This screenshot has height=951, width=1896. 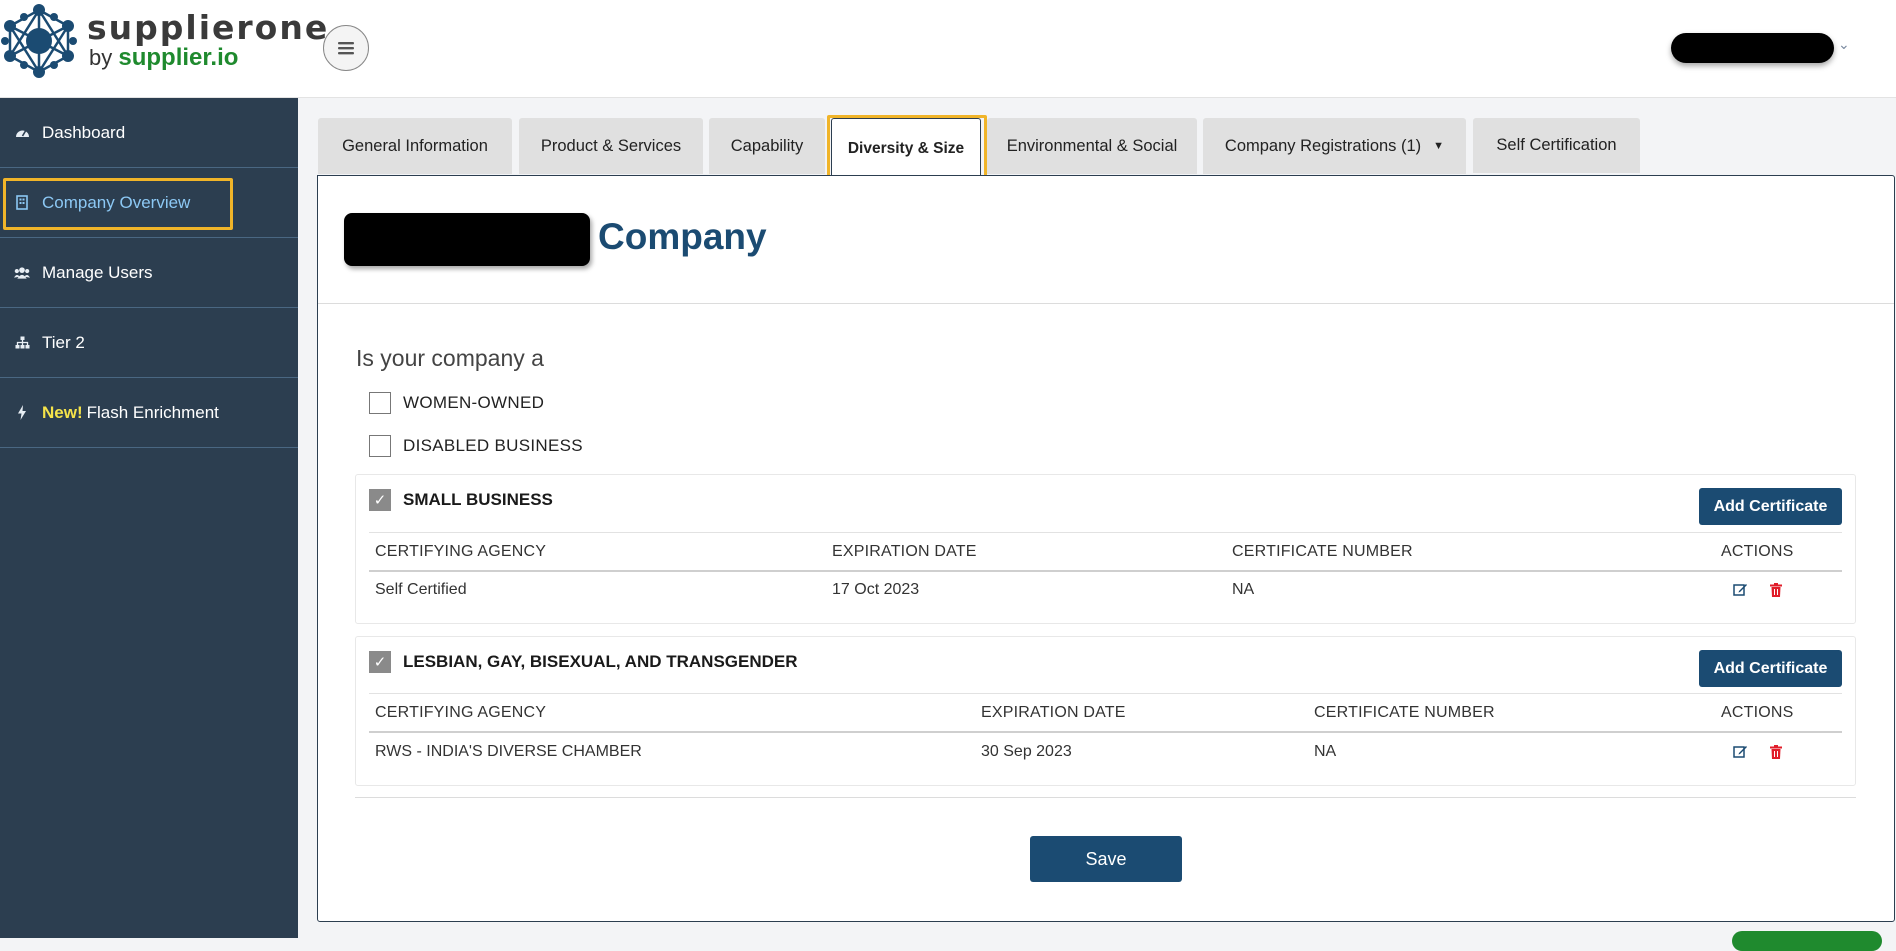 I want to click on tab-product-services: Product & Services, so click(x=611, y=146).